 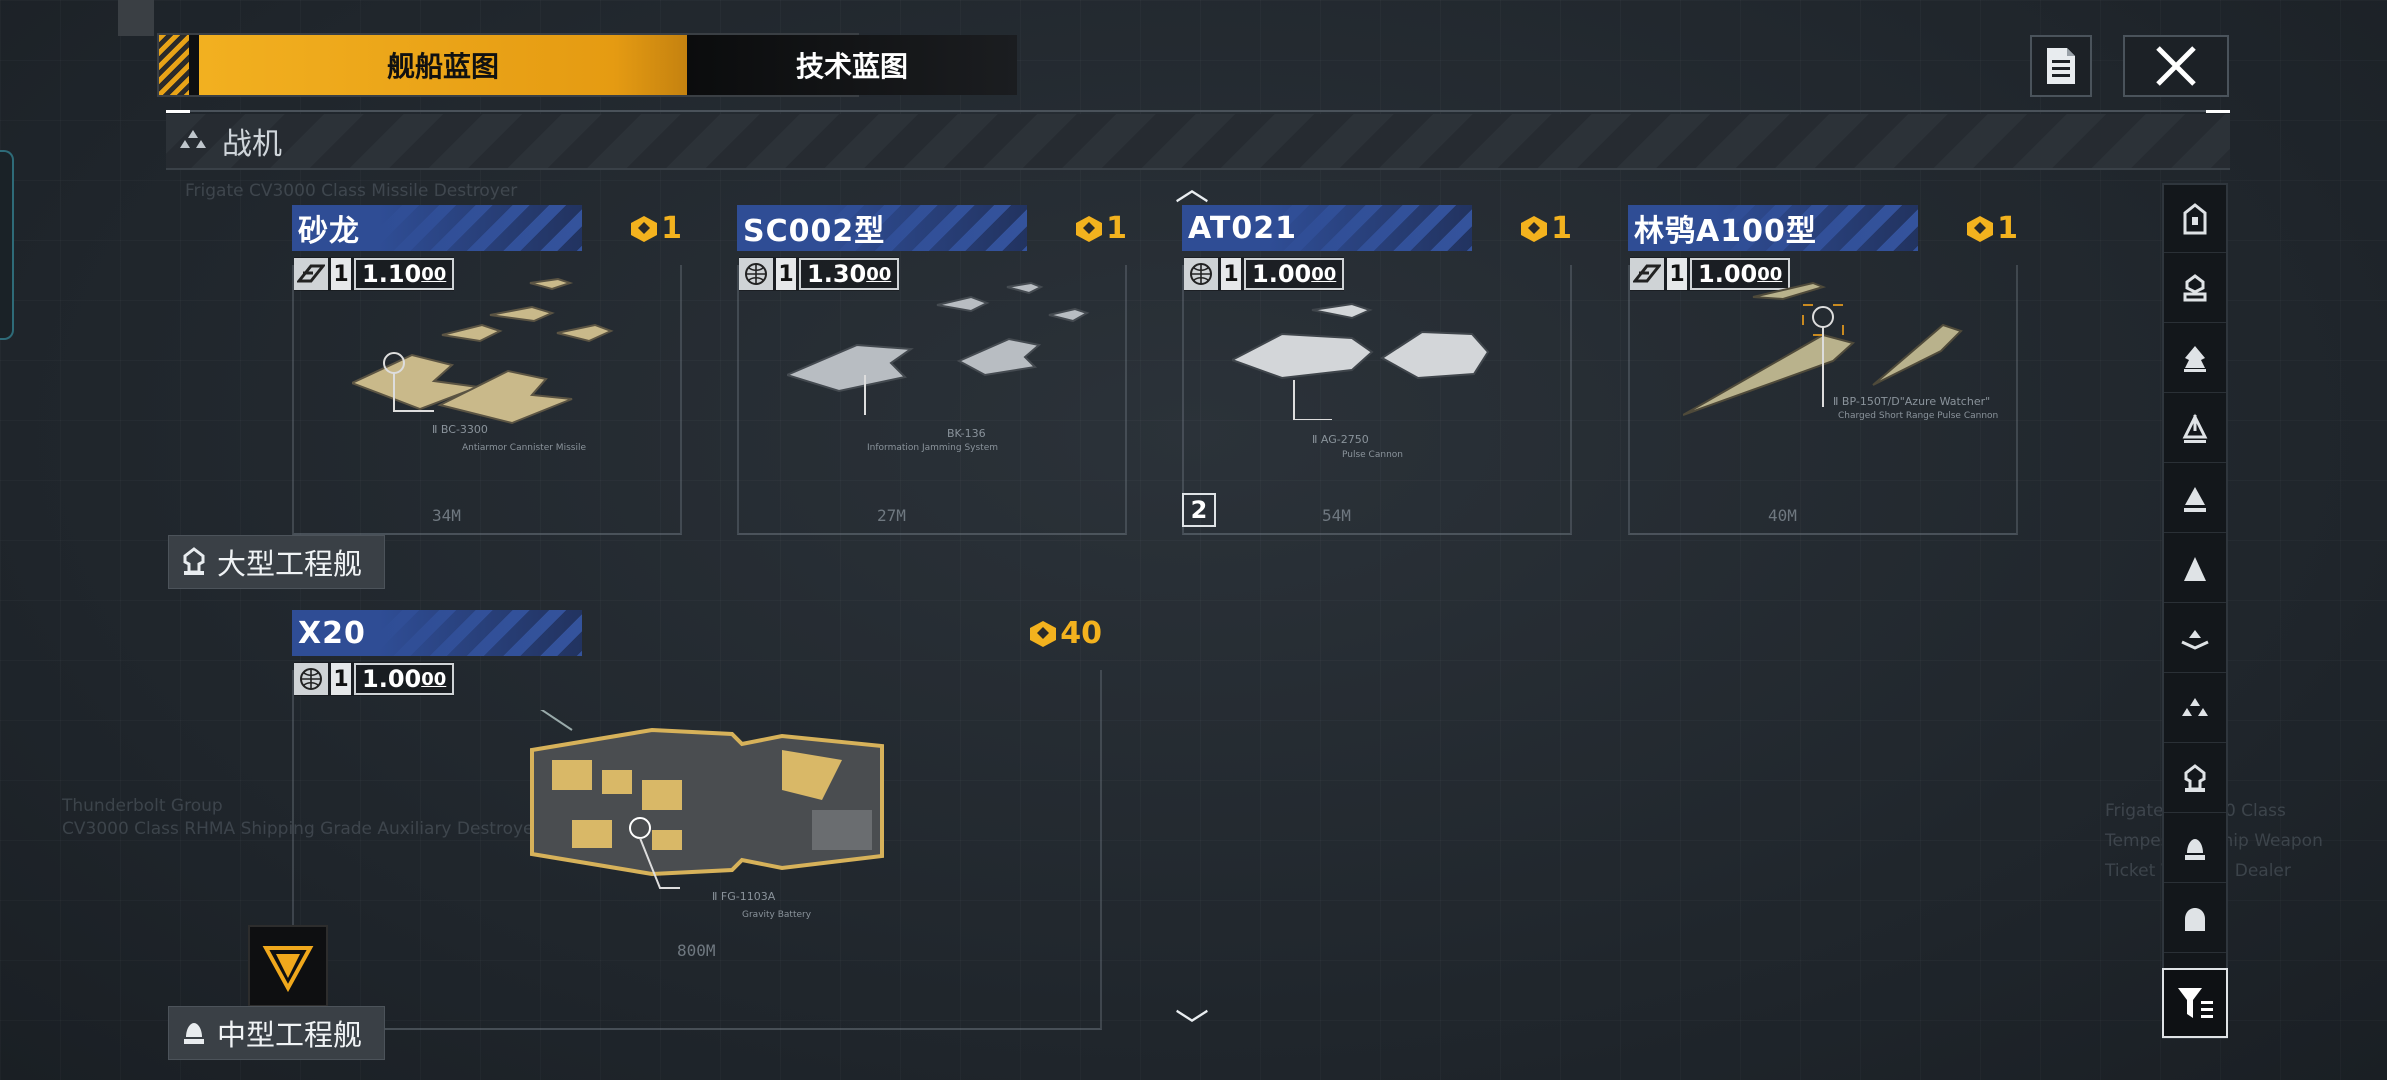 I want to click on close-icon, so click(x=2176, y=66).